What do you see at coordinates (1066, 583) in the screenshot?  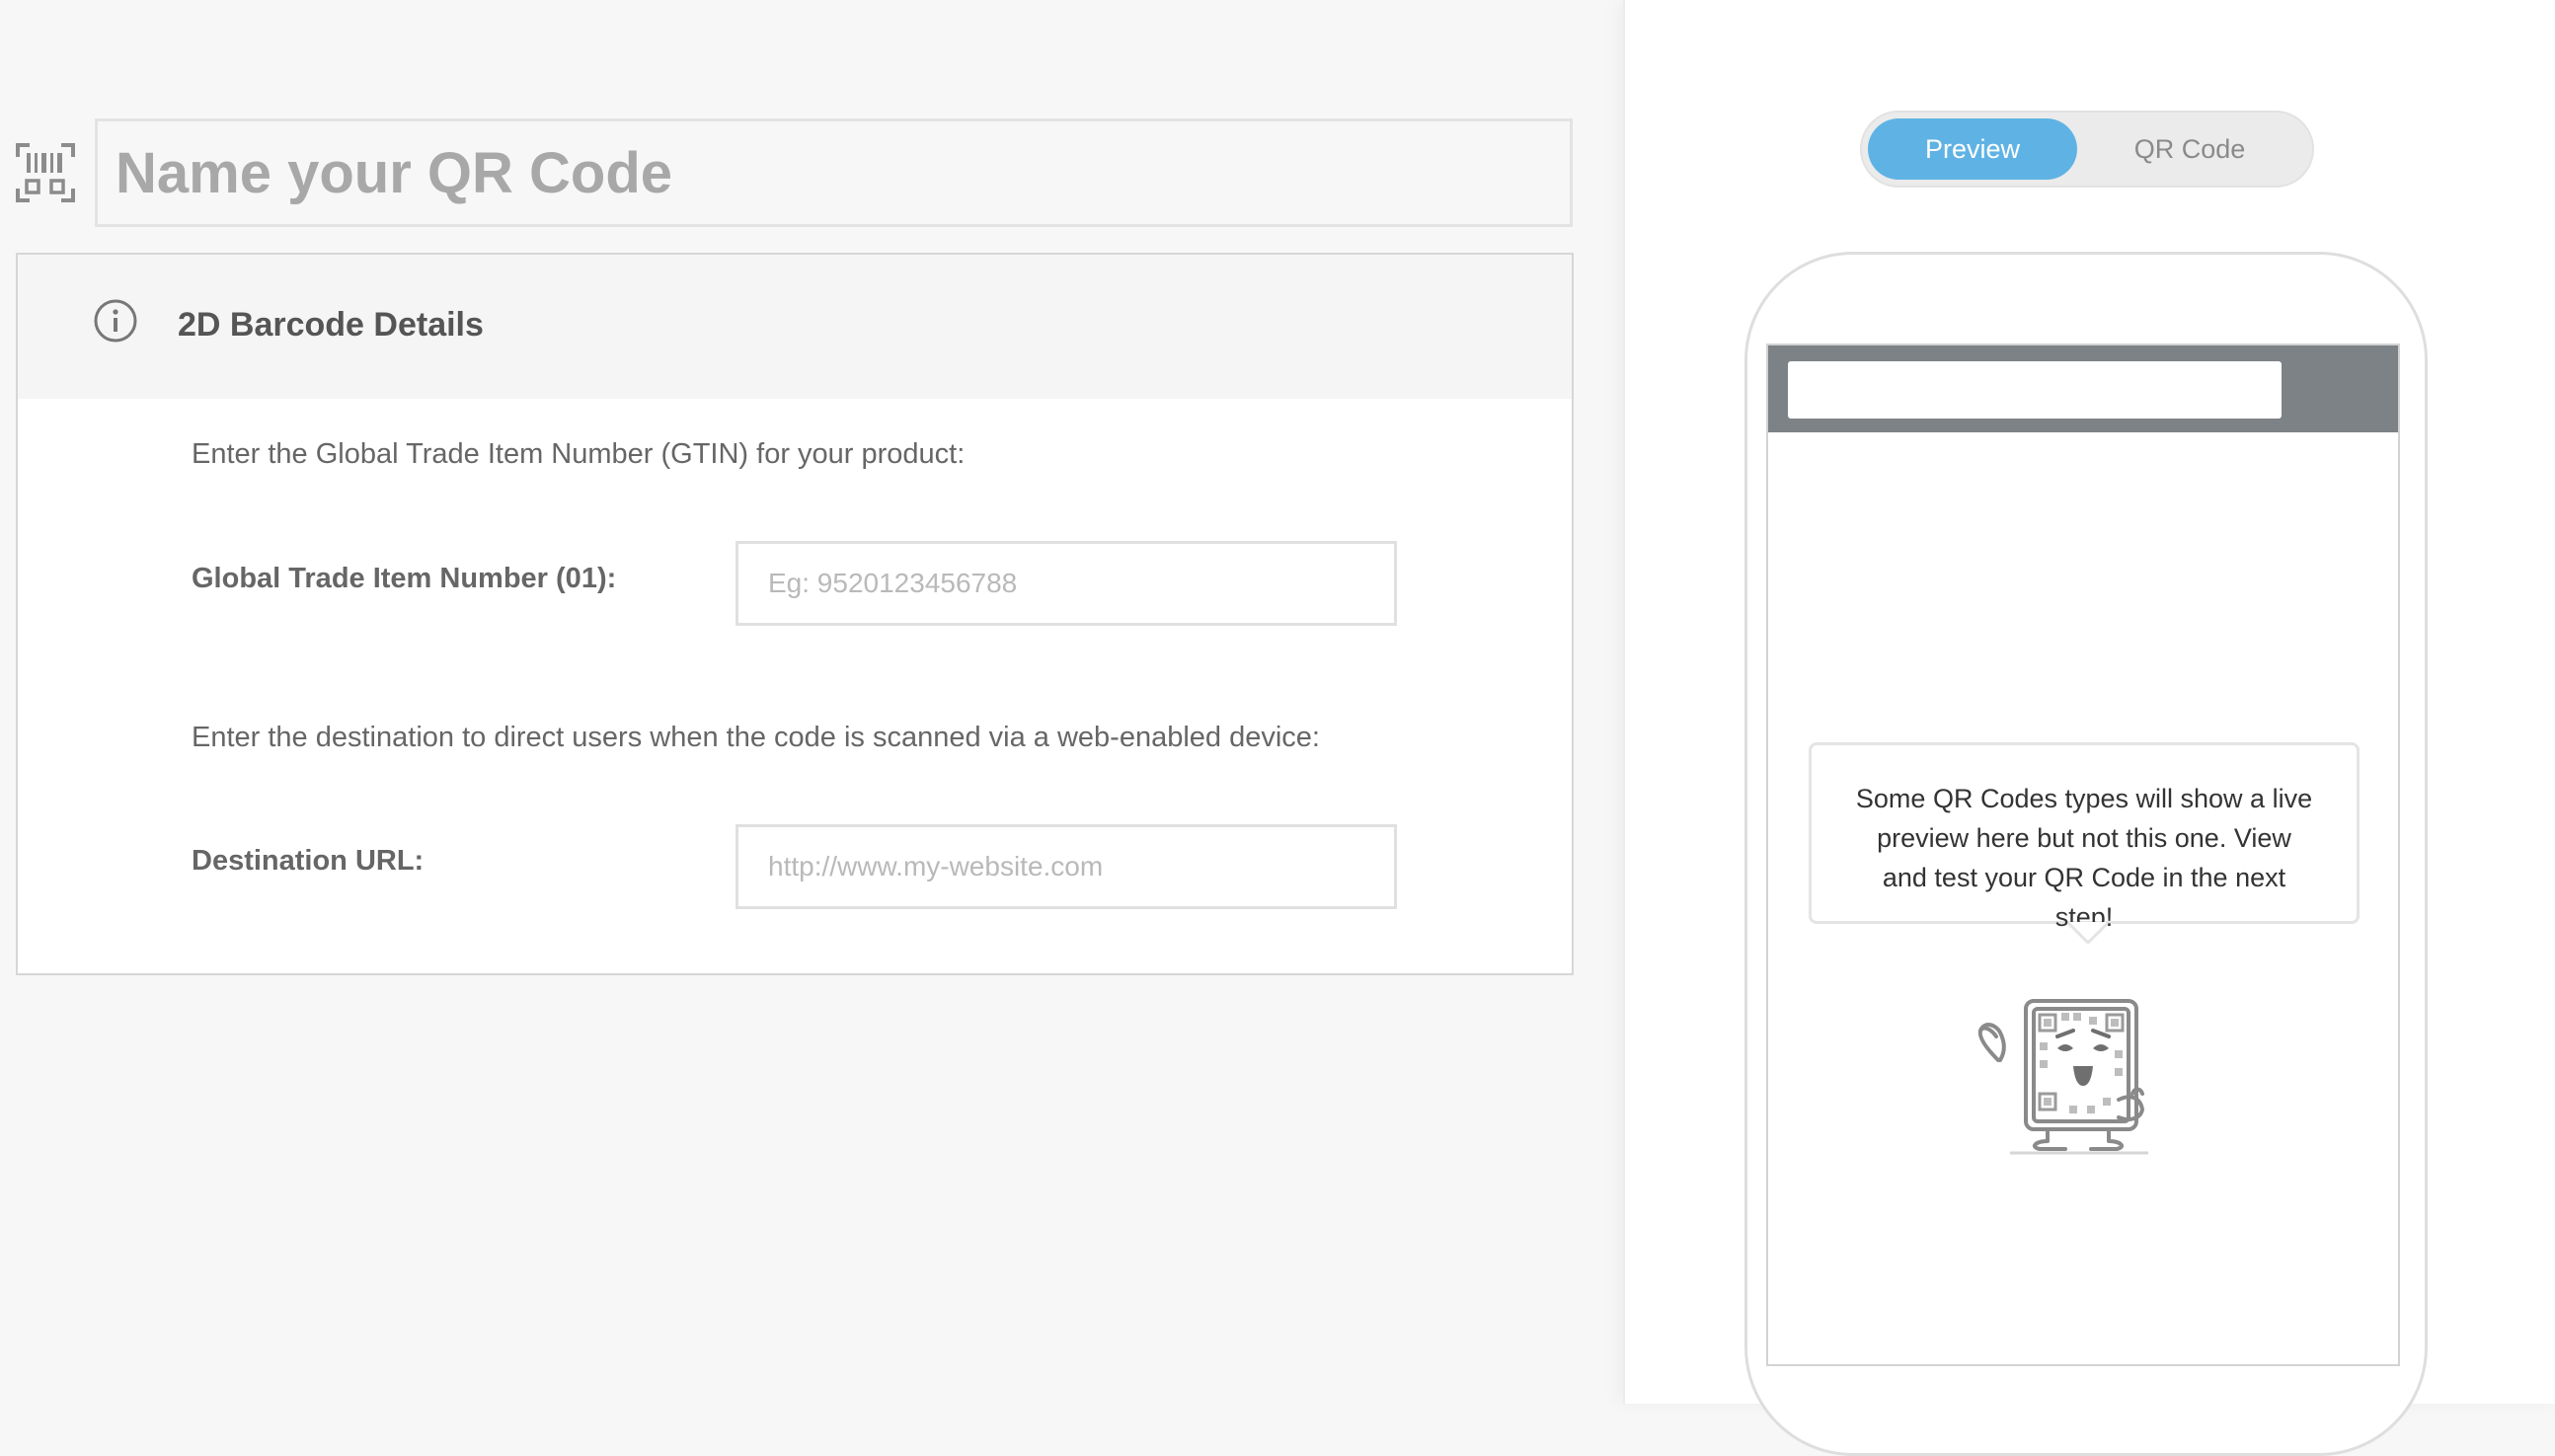 I see `gtin-input` at bounding box center [1066, 583].